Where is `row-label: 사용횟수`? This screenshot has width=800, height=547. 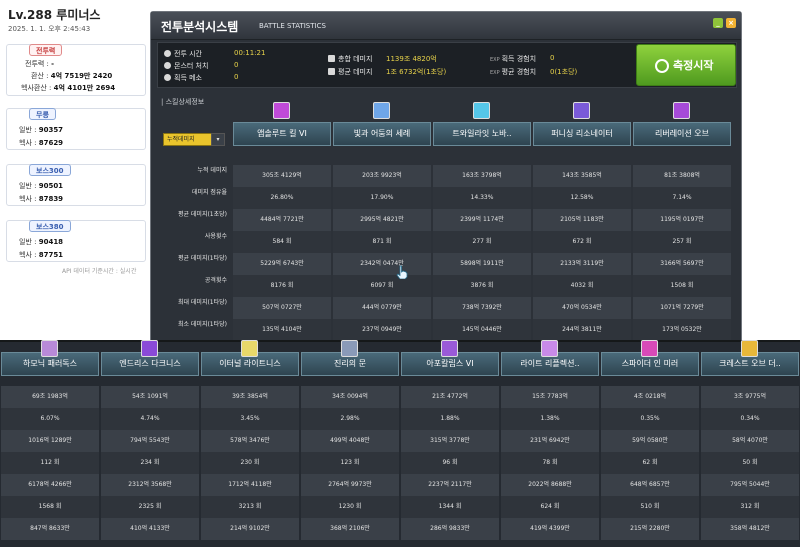 row-label: 사용횟수 is located at coordinates (215, 236).